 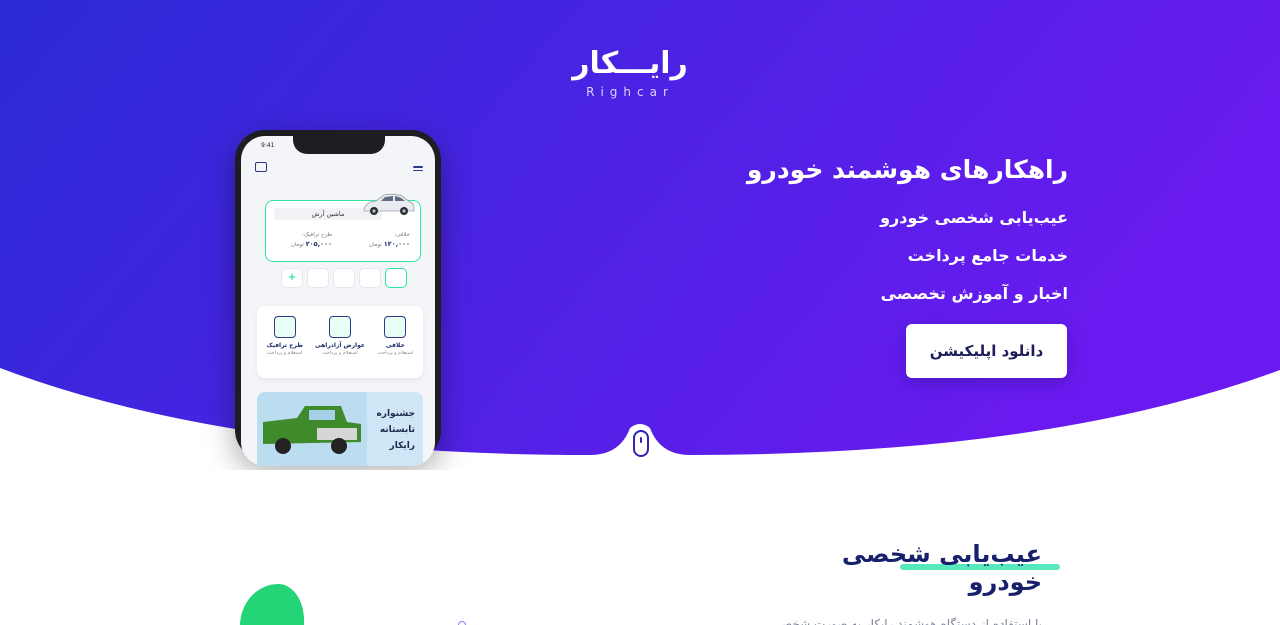 What do you see at coordinates (302, 240) in the screenshot?
I see `traffic-summary: طرح ترافیک: ۲۰۵,۰۰۰ تومان` at bounding box center [302, 240].